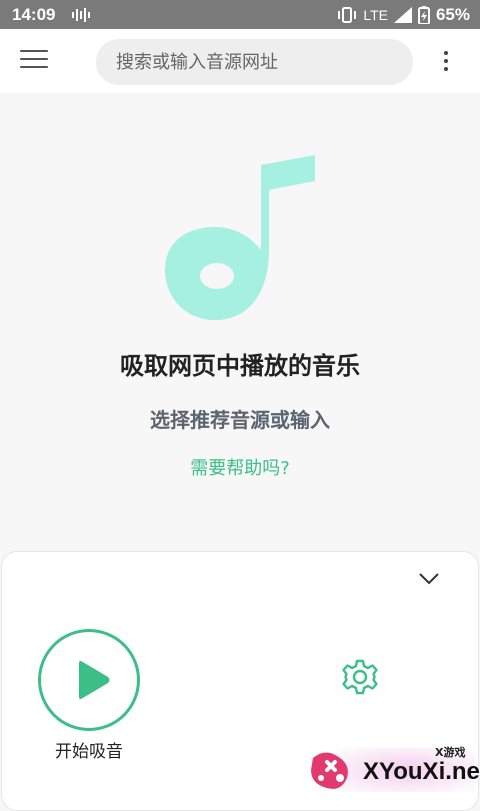 Image resolution: width=480 pixels, height=811 pixels. What do you see at coordinates (240, 14) in the screenshot?
I see `status-bar: 14:09 LTE 65%` at bounding box center [240, 14].